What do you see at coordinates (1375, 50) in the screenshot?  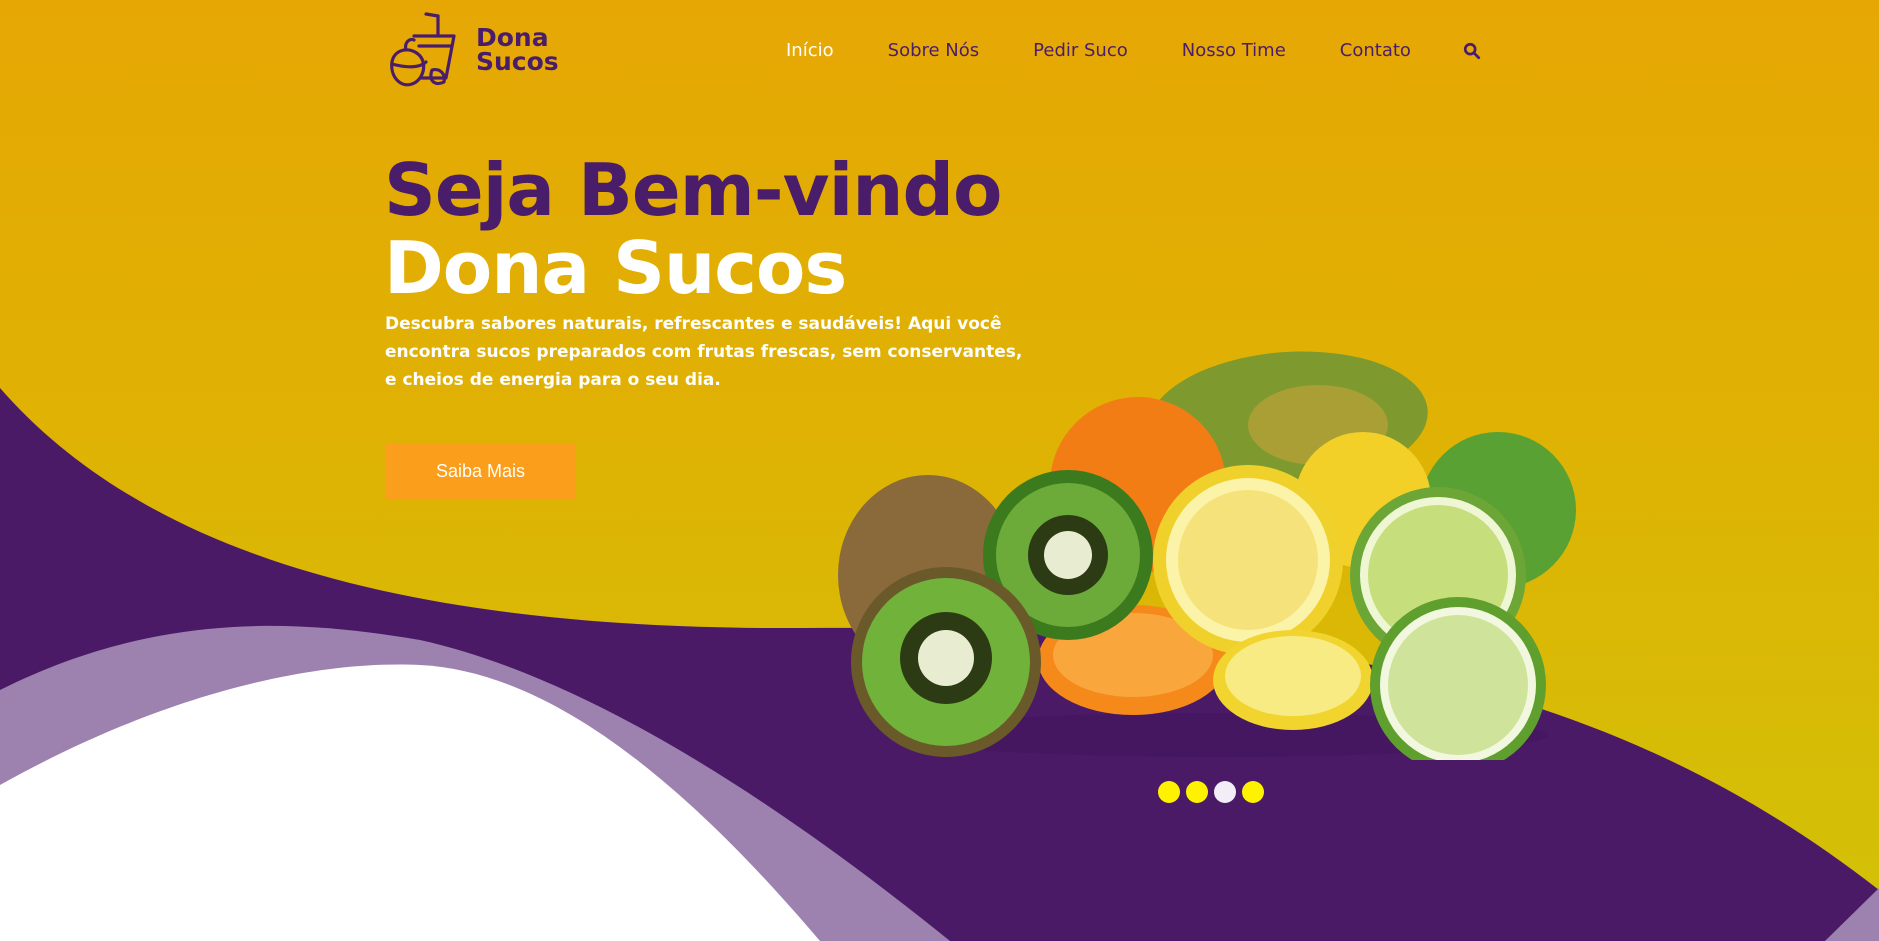 I see `nav-item-contato: Contato` at bounding box center [1375, 50].